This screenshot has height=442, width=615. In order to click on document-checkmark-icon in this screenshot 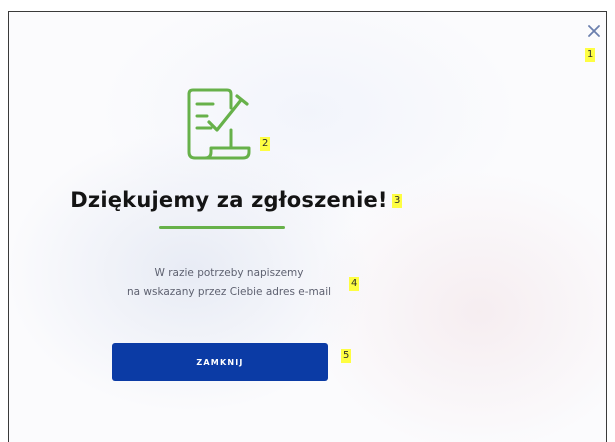, I will do `click(219, 124)`.